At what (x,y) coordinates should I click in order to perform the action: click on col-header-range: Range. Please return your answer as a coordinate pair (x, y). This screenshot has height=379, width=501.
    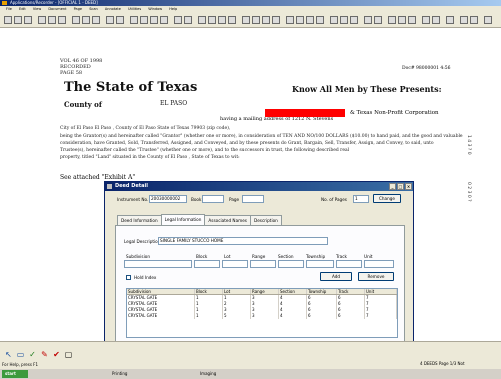
    Looking at the image, I should click on (265, 291).